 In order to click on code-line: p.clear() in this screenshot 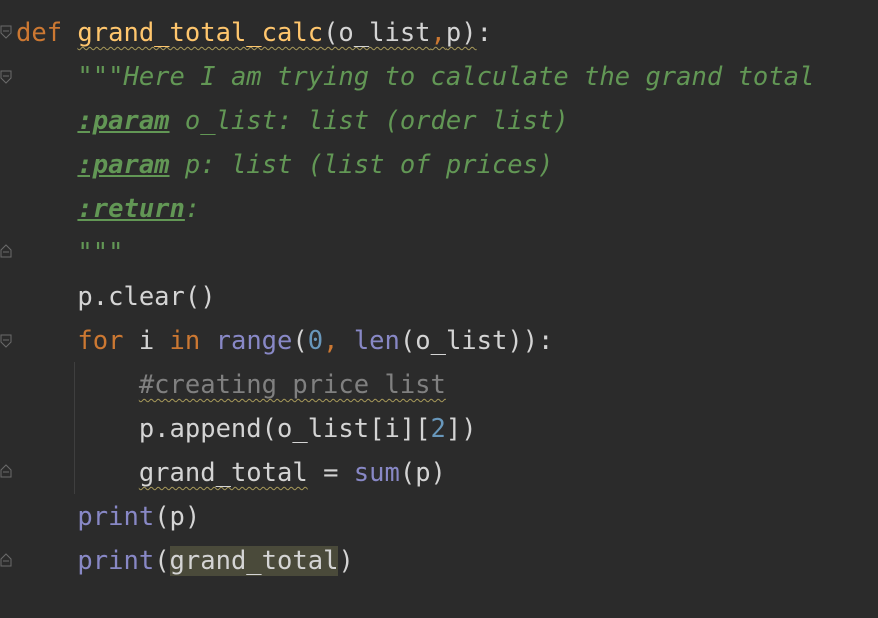, I will do `click(116, 297)`.